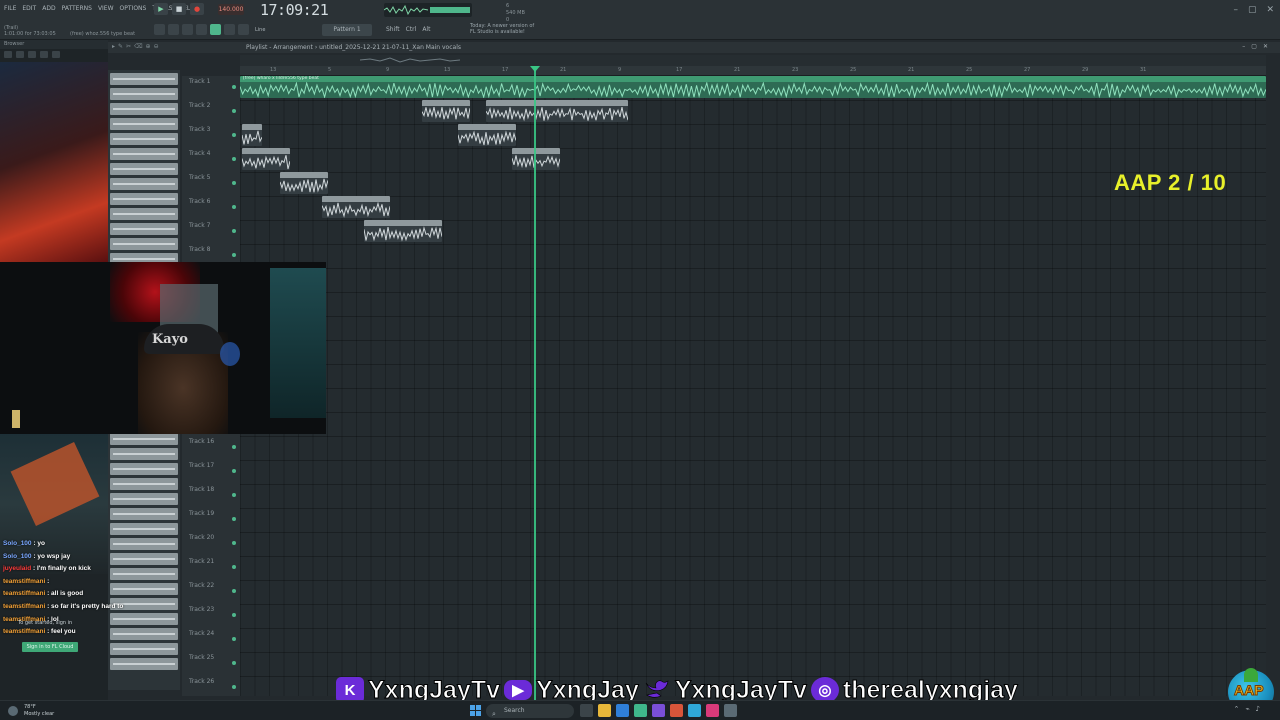 The height and width of the screenshot is (720, 1280). Describe the element at coordinates (229, 29) in the screenshot. I see `magnet-icon` at that location.